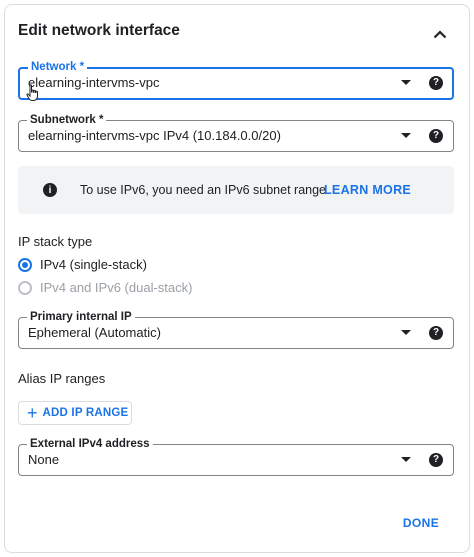 Image resolution: width=474 pixels, height=557 pixels. Describe the element at coordinates (94, 332) in the screenshot. I see `primary-internal-ip-value: Ephemeral (Automatic)` at that location.